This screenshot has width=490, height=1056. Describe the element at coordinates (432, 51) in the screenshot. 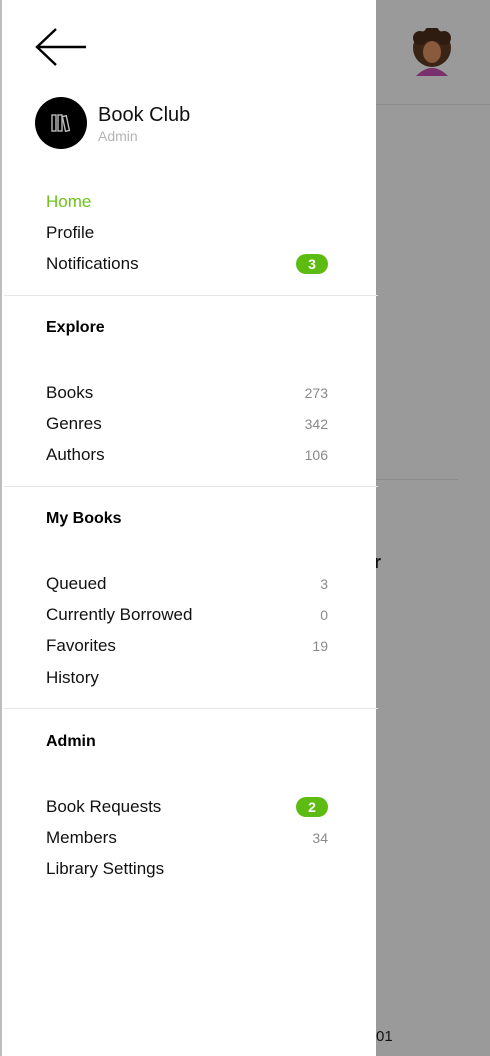

I see `user-avatar` at that location.